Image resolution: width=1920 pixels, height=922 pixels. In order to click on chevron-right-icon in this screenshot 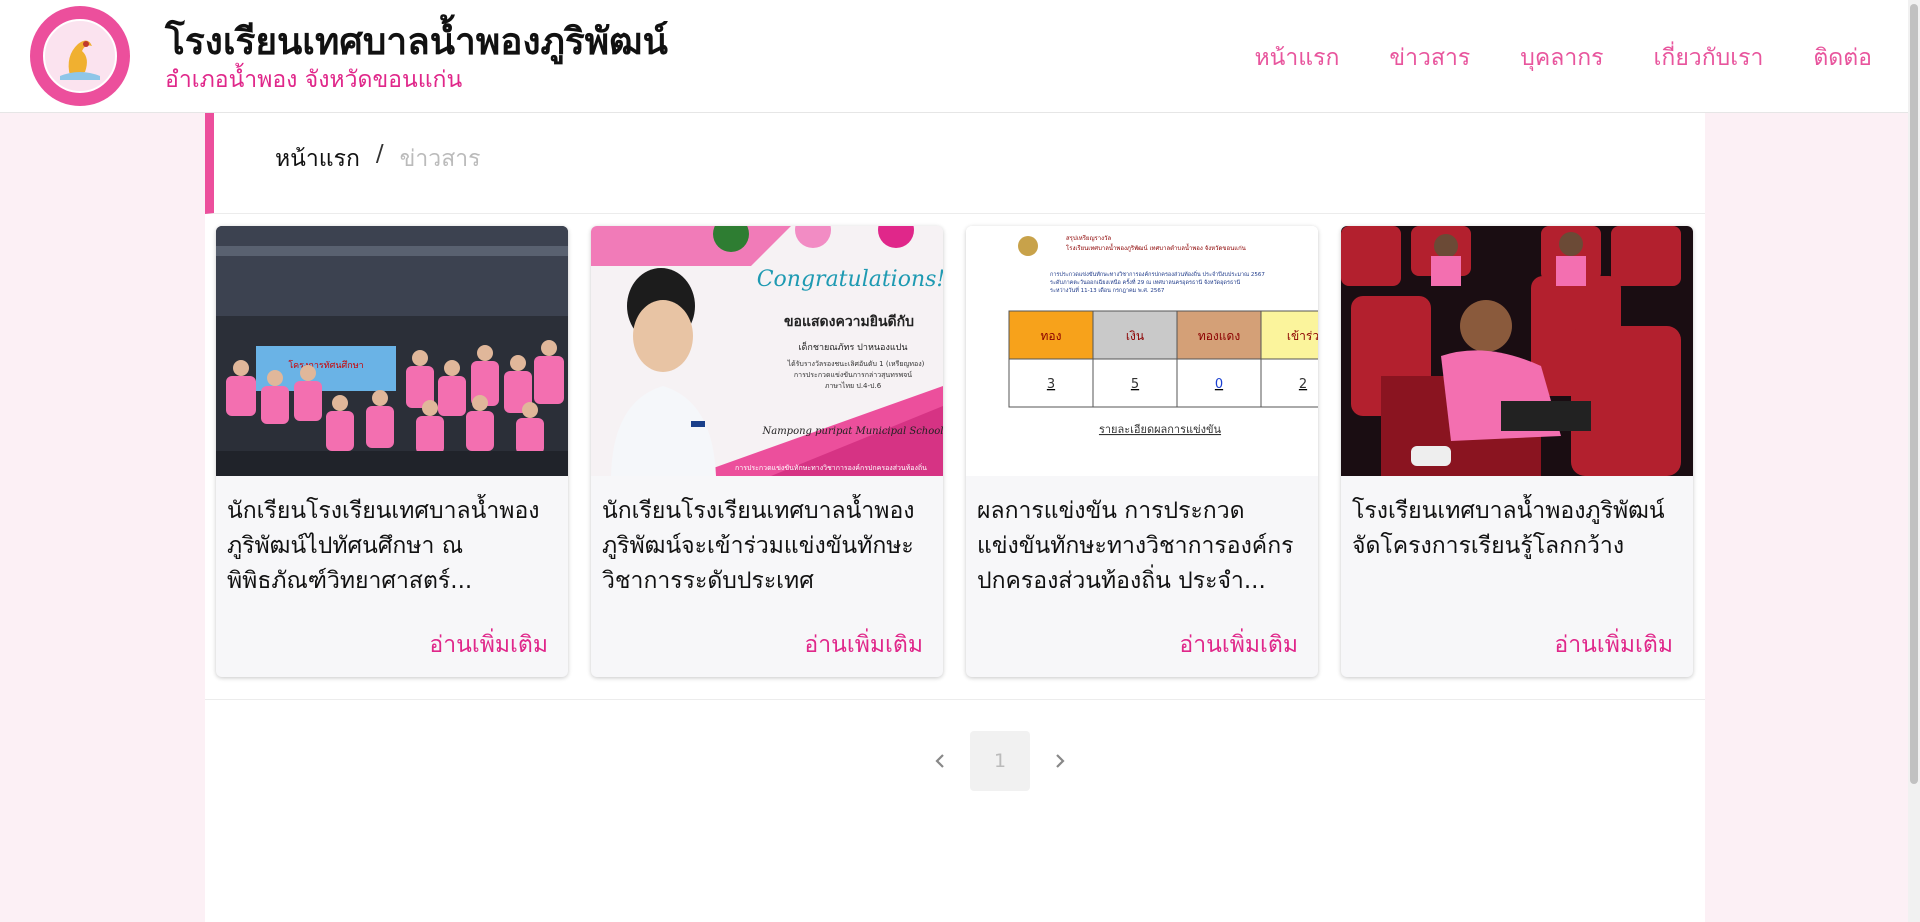, I will do `click(1060, 761)`.